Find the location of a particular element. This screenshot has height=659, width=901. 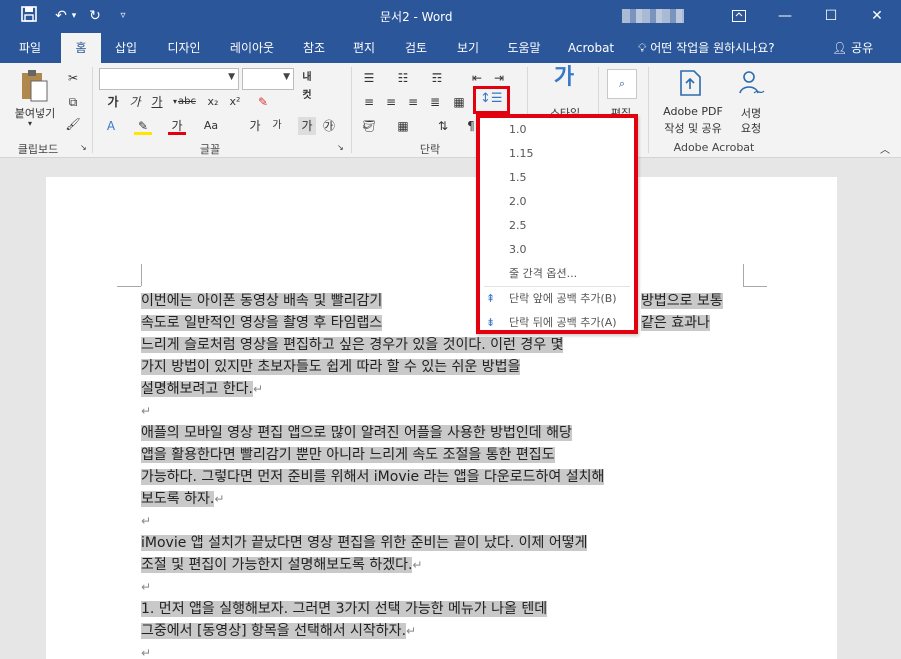

justify-icon: ≣ is located at coordinates (435, 102).